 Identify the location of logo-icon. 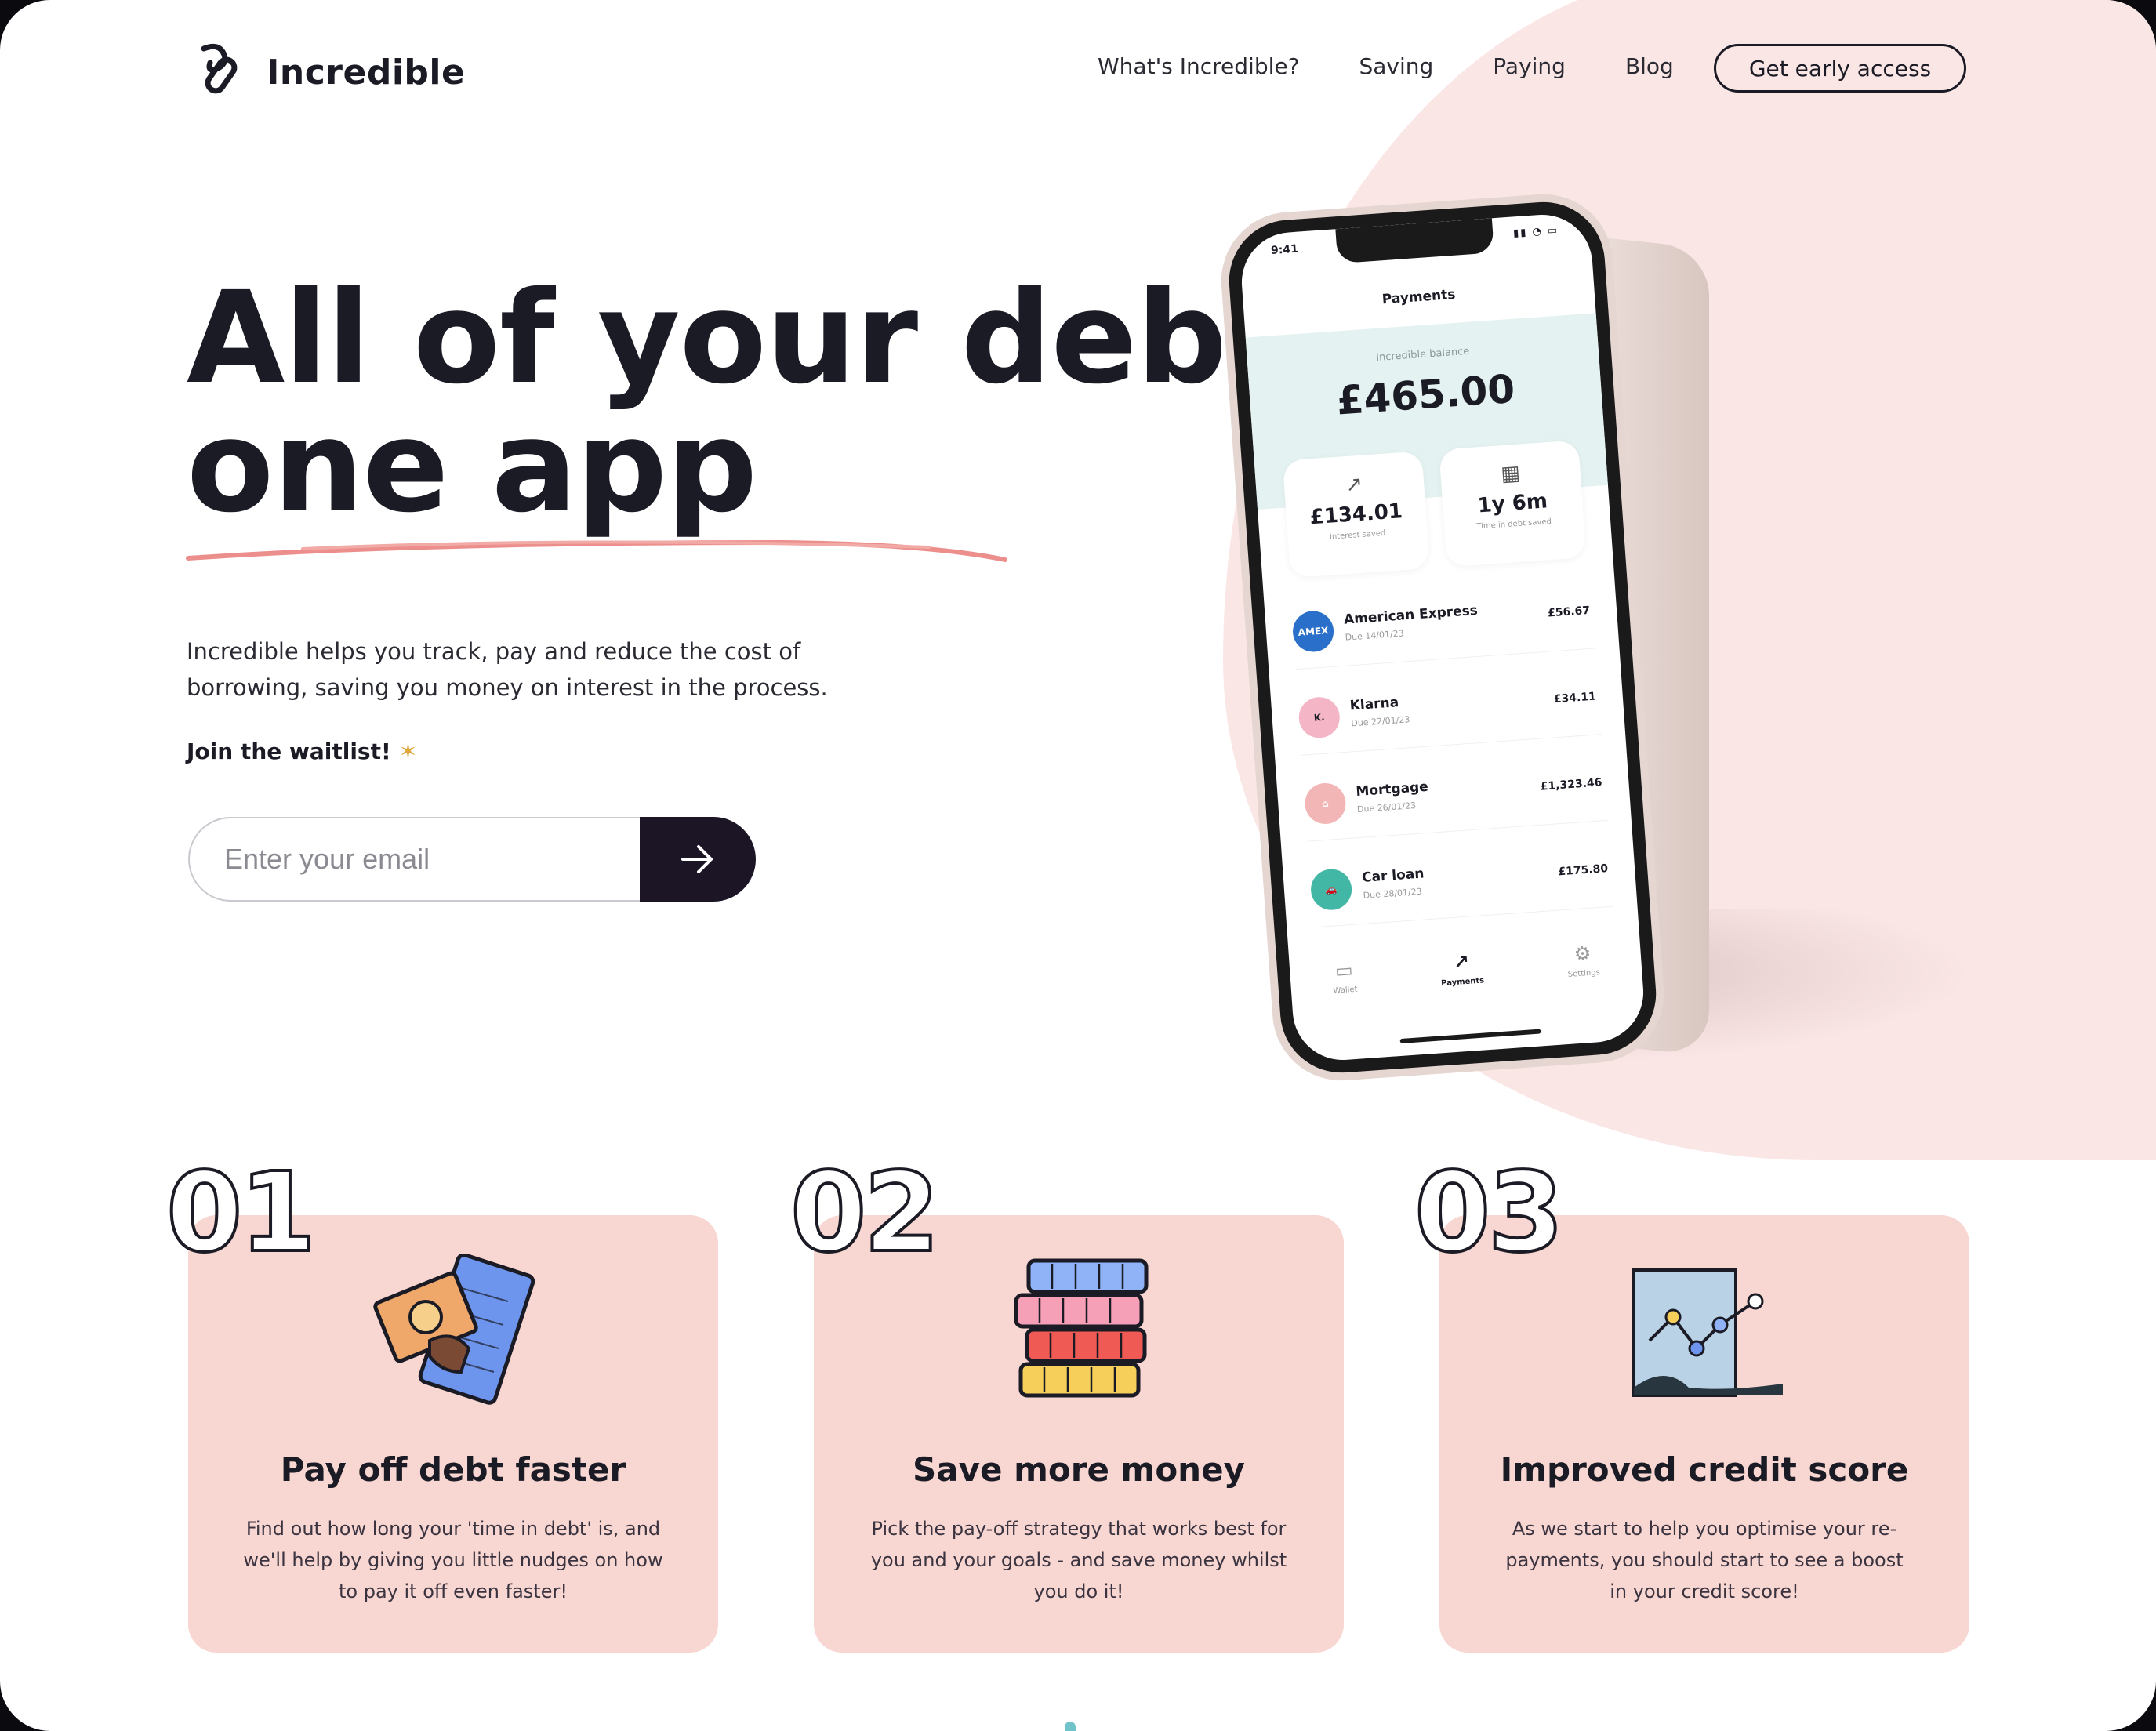
(219, 68).